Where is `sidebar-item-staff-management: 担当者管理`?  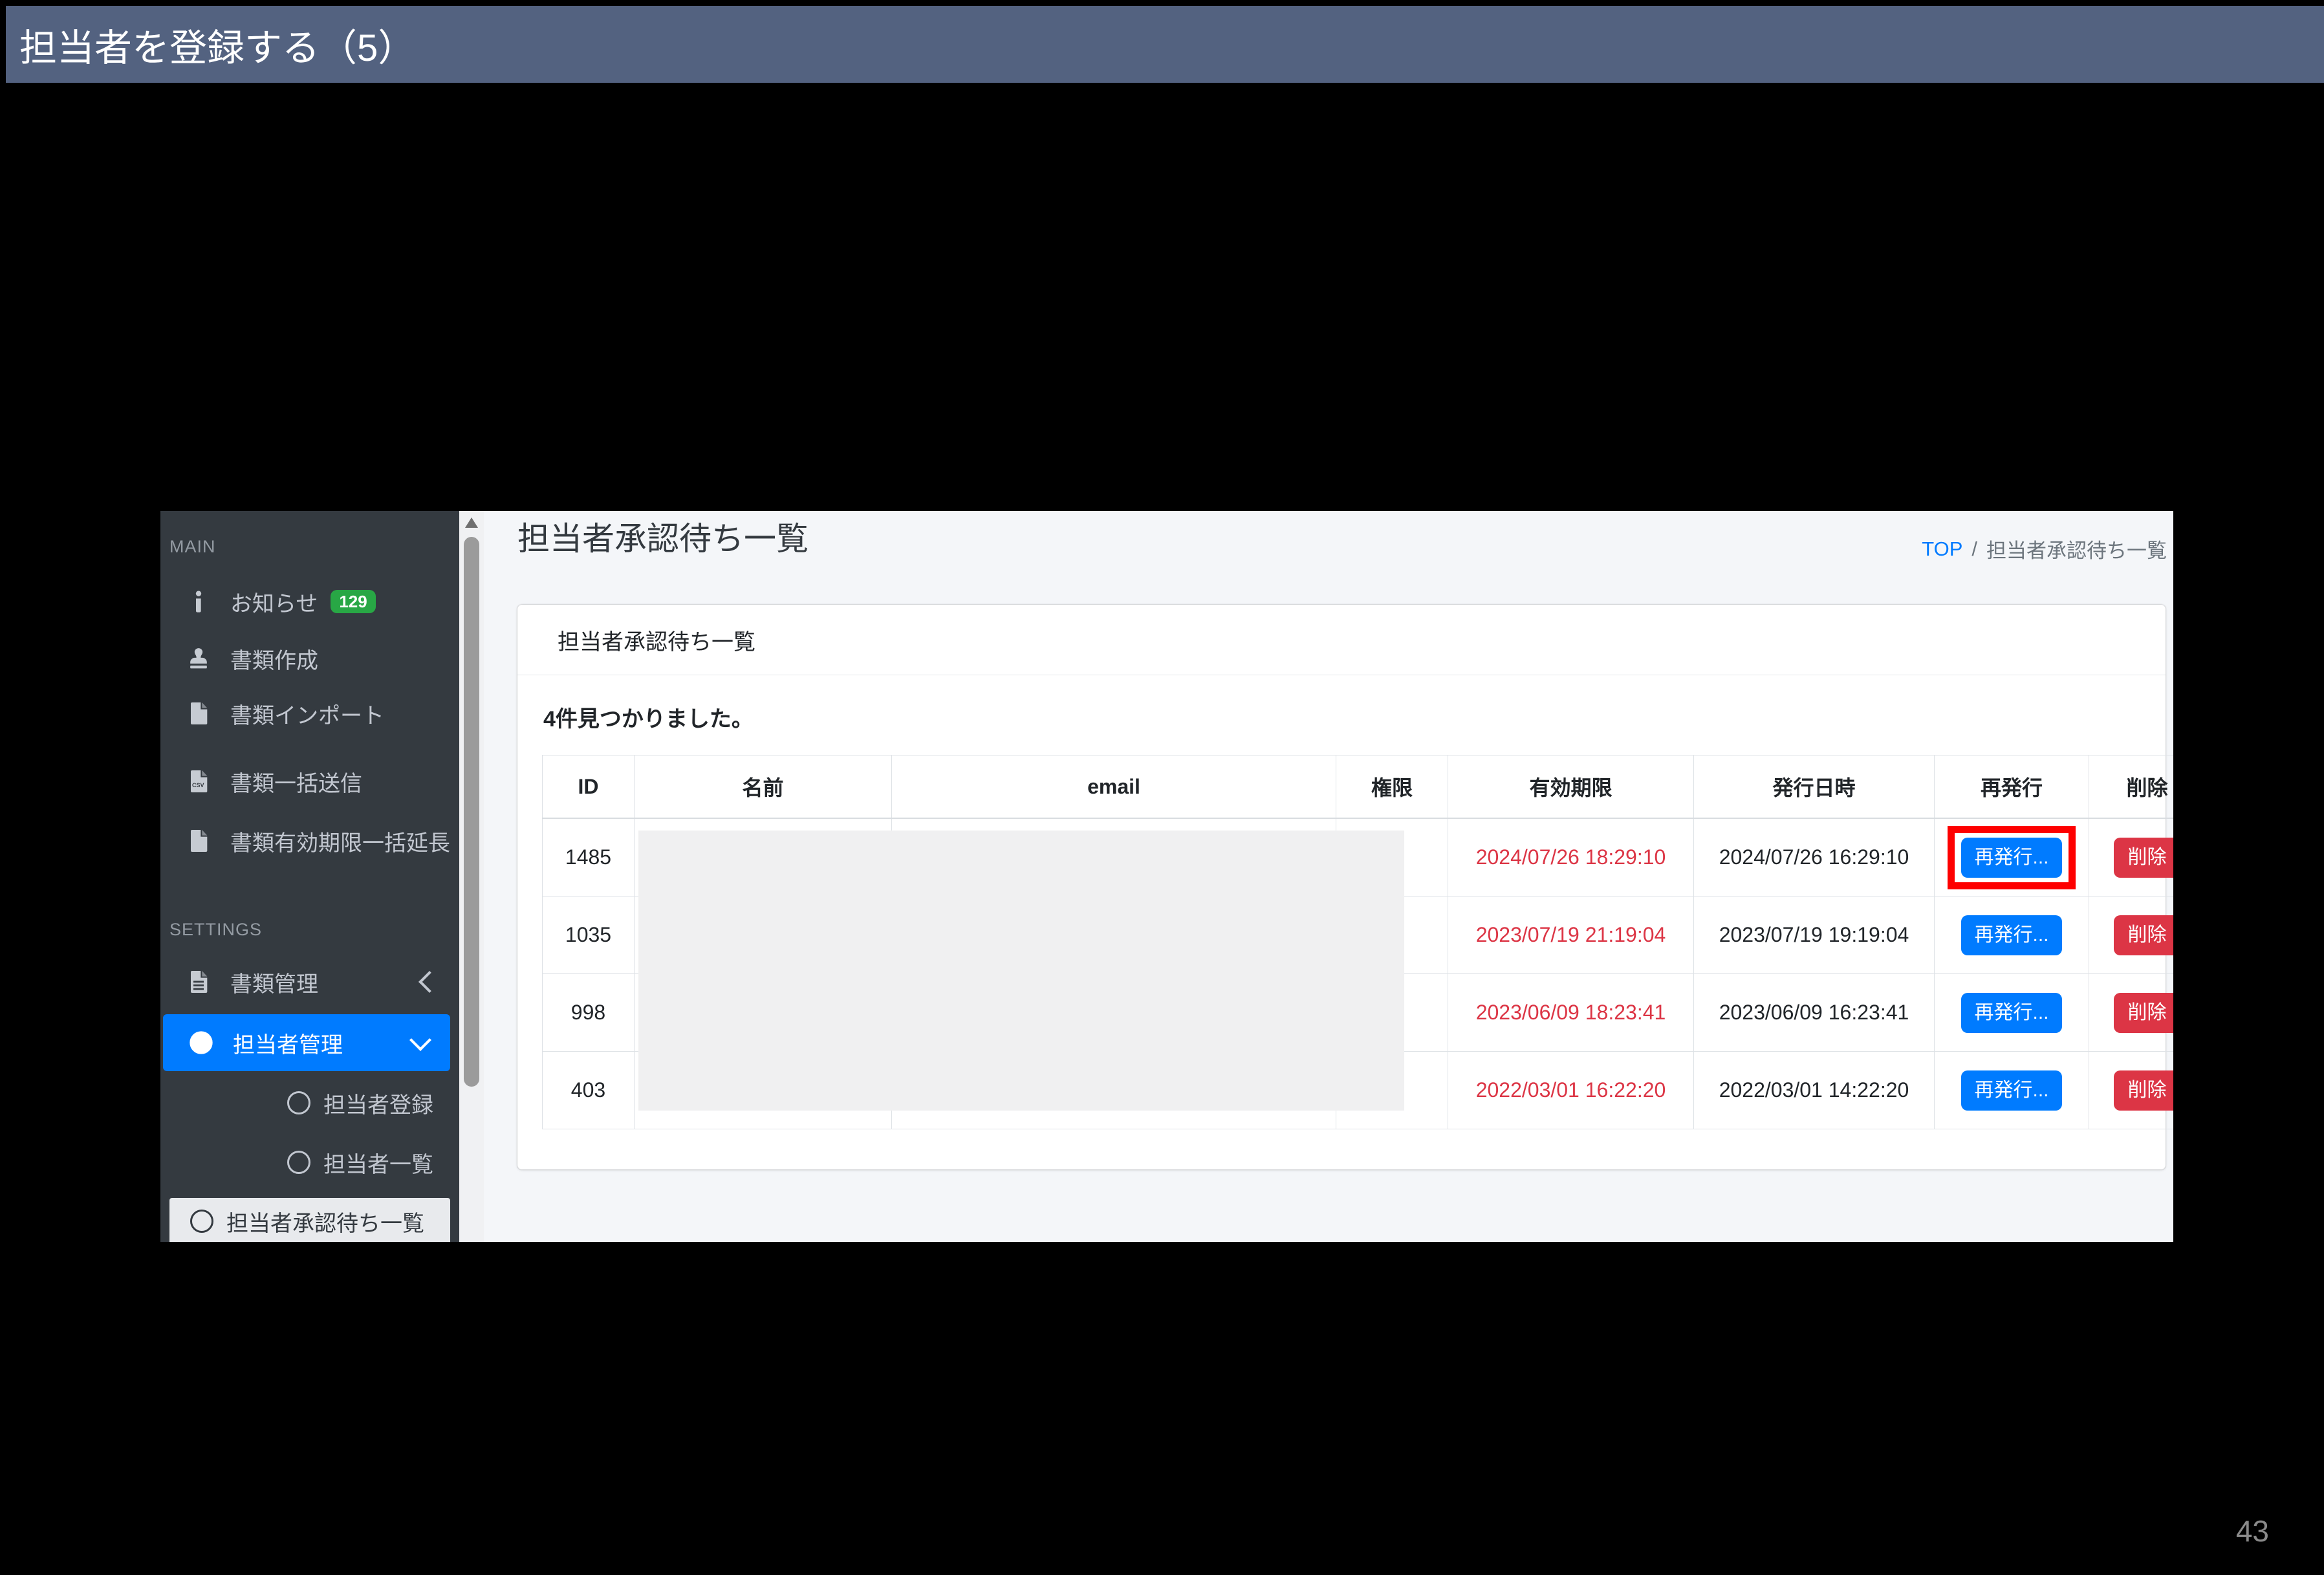 sidebar-item-staff-management: 担当者管理 is located at coordinates (306, 1042).